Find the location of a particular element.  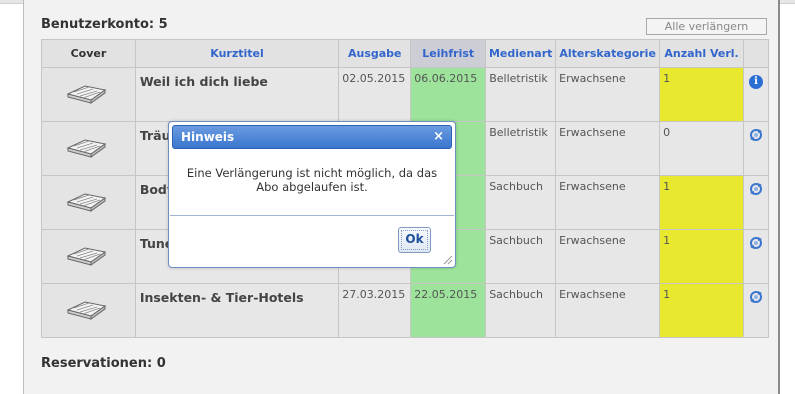

col-ausgabe: Ausgabe is located at coordinates (375, 53).